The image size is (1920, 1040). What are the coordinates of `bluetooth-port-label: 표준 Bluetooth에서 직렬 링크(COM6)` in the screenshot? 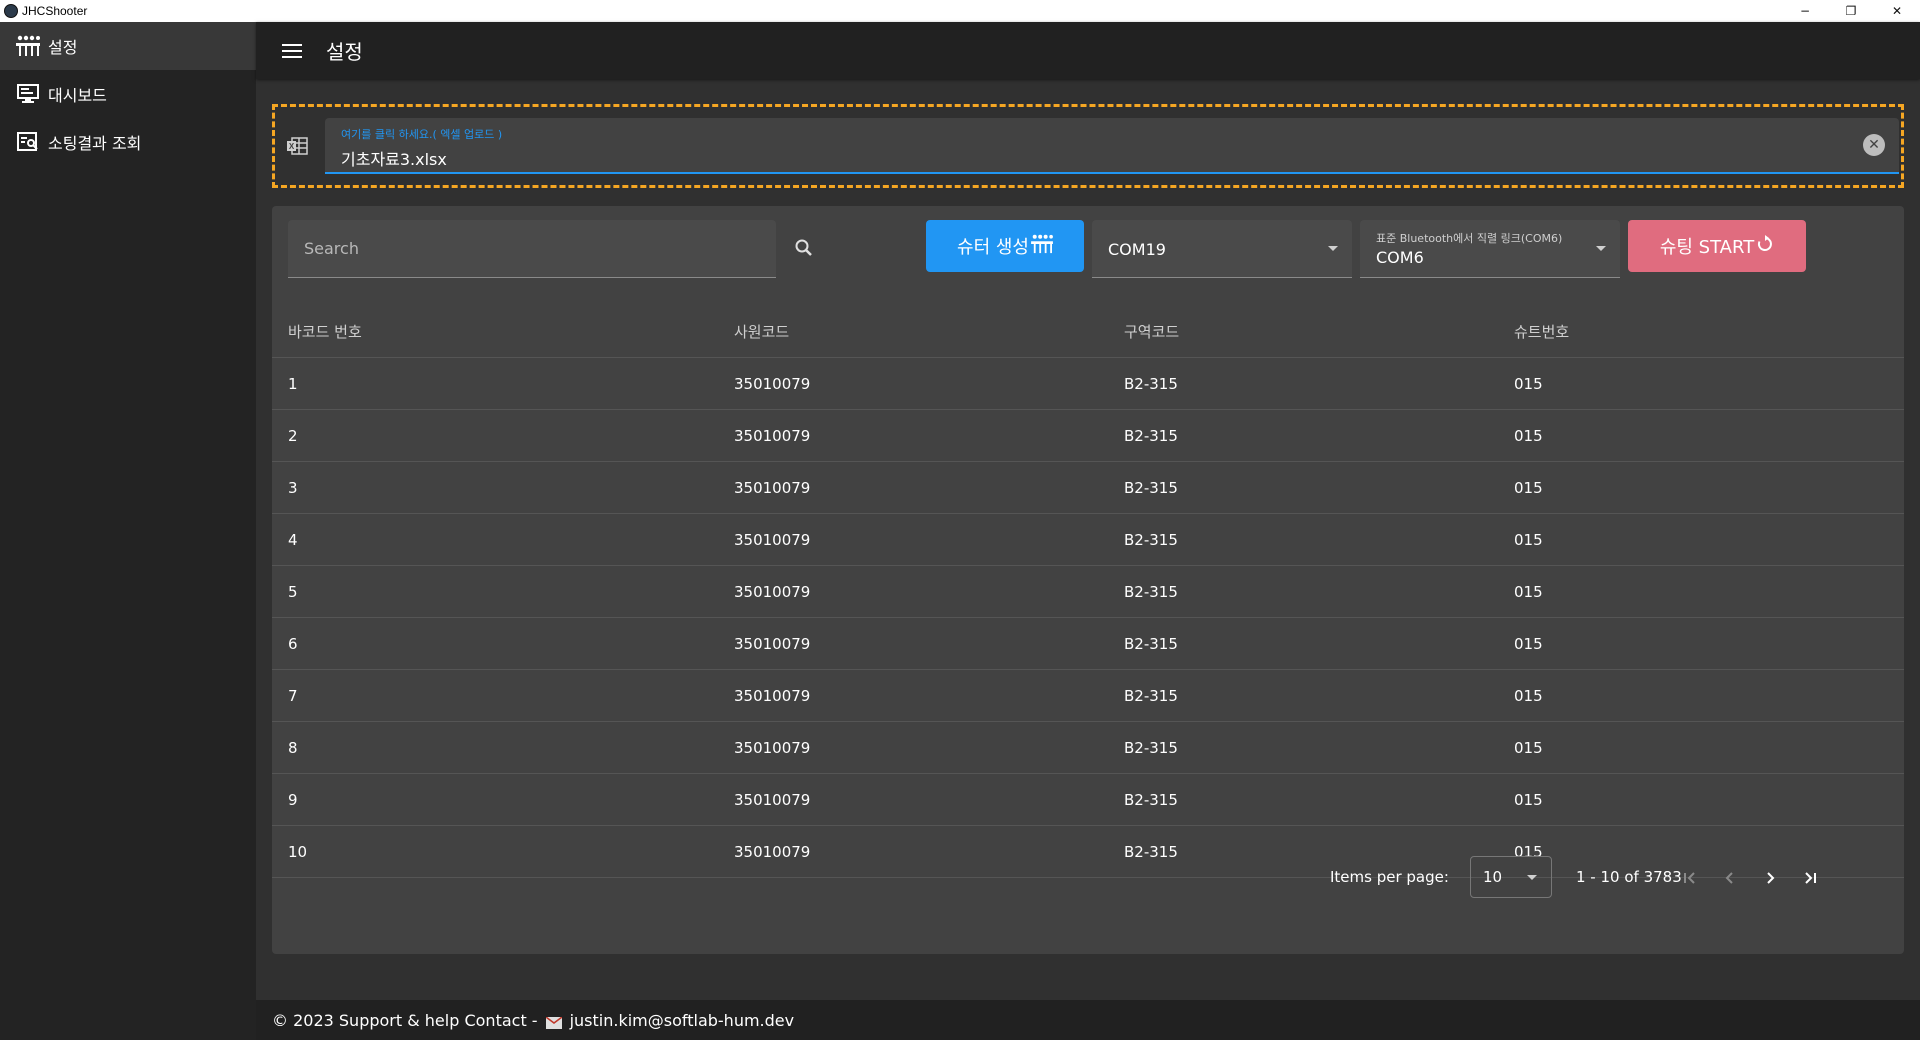 It's located at (1469, 238).